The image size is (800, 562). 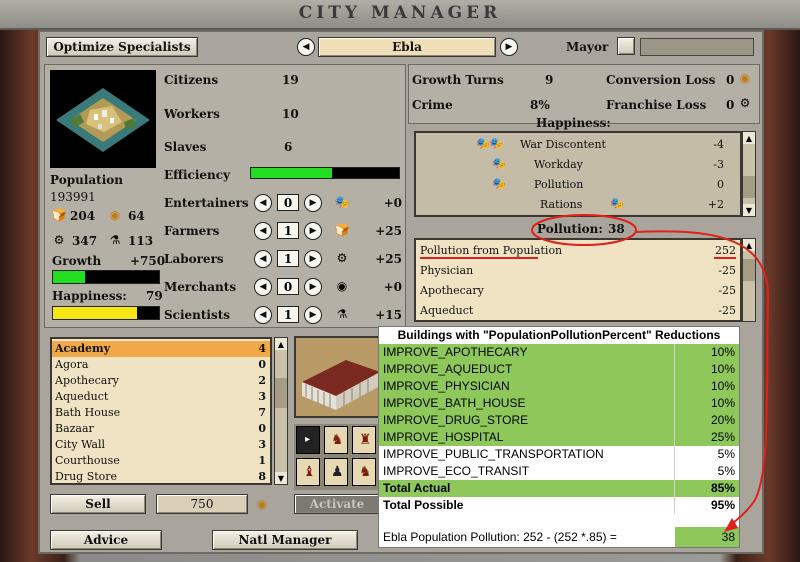 I want to click on arrow-curve-annotation, so click(x=702, y=379).